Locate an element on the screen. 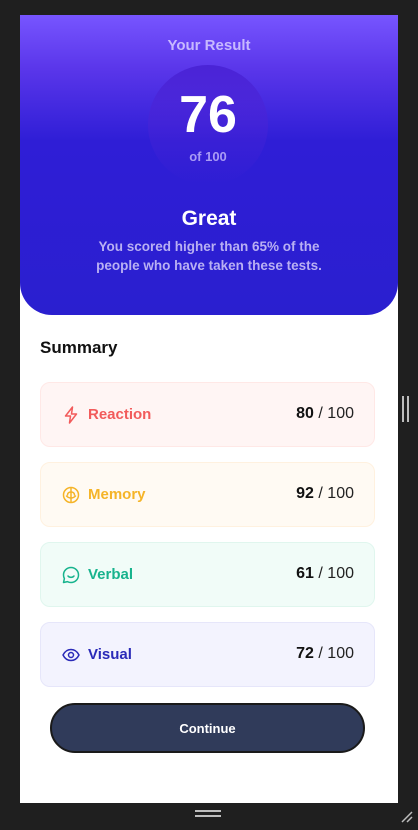 This screenshot has width=418, height=830. summary-item-label: Verbal is located at coordinates (111, 574).